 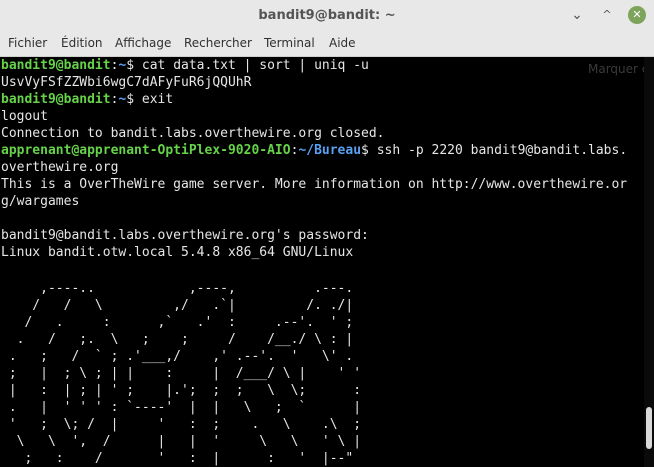 What do you see at coordinates (330, 150) in the screenshot?
I see `prompt-path: ~/Bureau` at bounding box center [330, 150].